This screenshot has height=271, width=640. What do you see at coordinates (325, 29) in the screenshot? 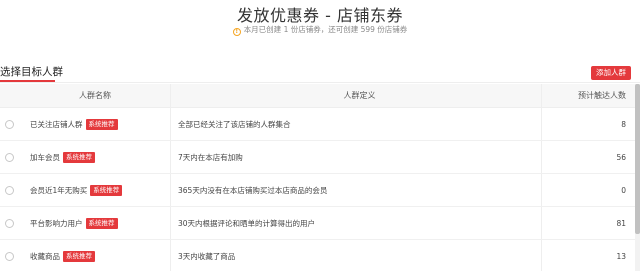
I see `notice-text: 本月已创建 1 份店铺券，还可创建 599 份店铺券` at bounding box center [325, 29].